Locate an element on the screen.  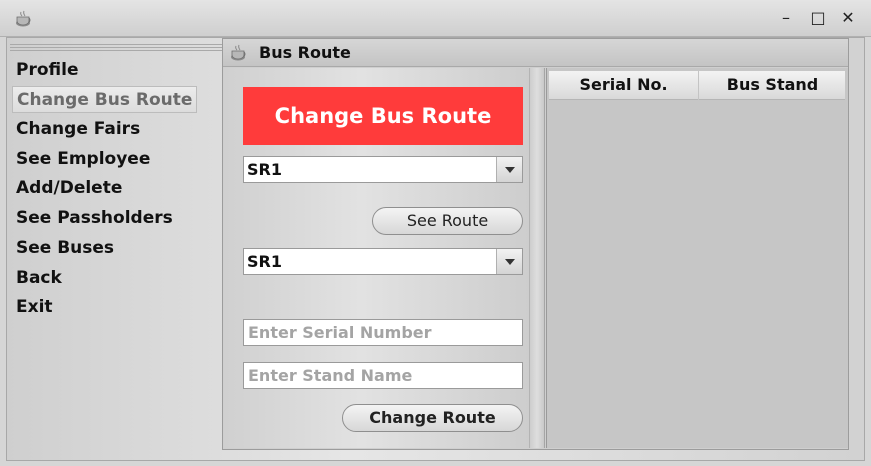
close-button: ✕ is located at coordinates (848, 18).